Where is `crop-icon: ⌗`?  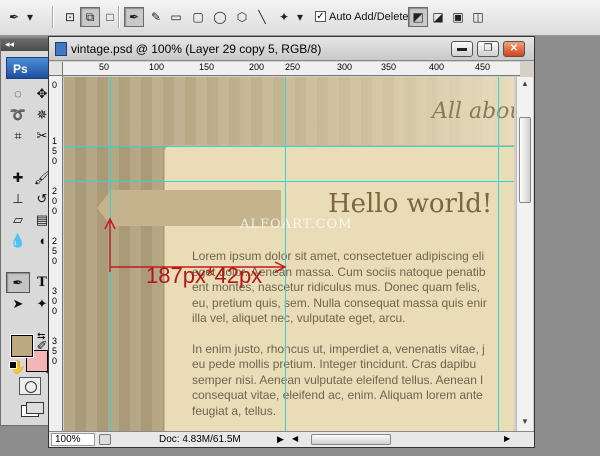
crop-icon: ⌗ is located at coordinates (18, 135).